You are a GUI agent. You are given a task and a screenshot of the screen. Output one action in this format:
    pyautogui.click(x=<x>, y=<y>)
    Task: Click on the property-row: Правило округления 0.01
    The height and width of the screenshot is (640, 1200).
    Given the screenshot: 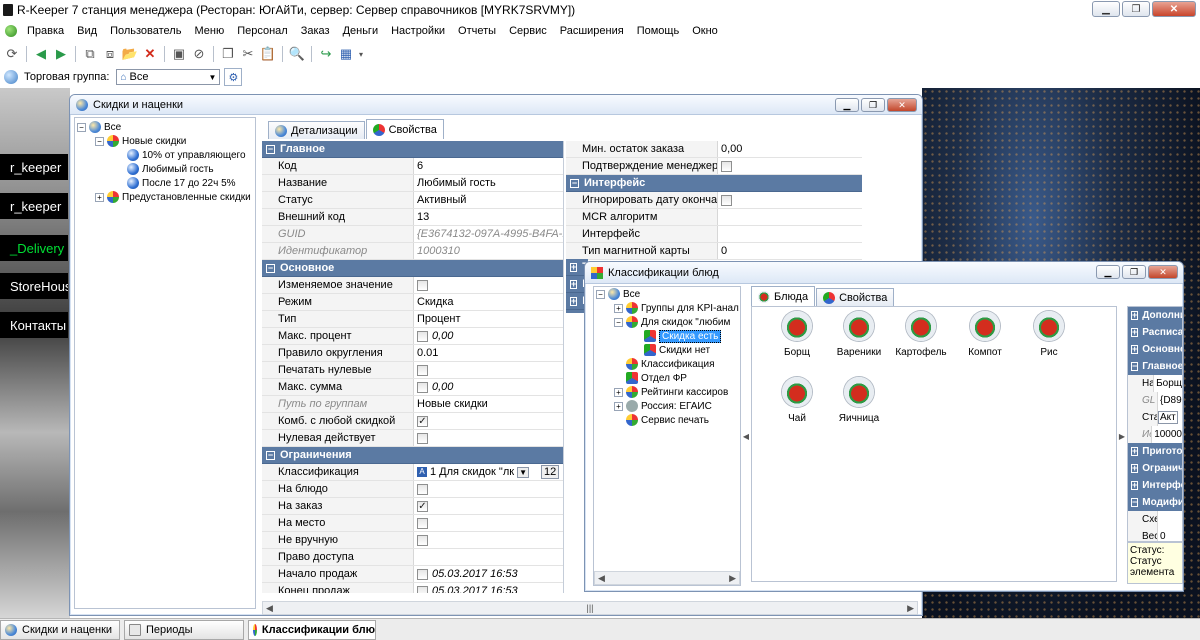 What is the action you would take?
    pyautogui.click(x=412, y=353)
    